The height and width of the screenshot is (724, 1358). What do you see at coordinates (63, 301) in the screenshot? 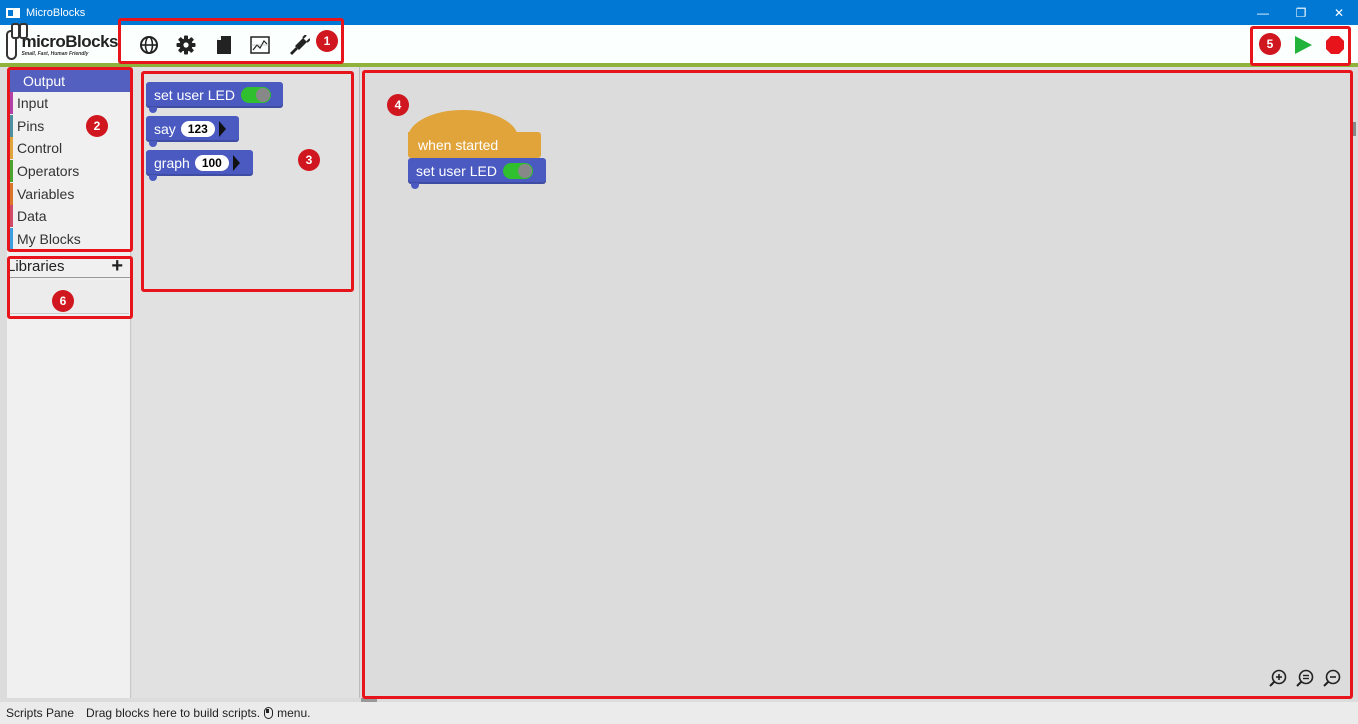
I see `annotation-number: 6` at bounding box center [63, 301].